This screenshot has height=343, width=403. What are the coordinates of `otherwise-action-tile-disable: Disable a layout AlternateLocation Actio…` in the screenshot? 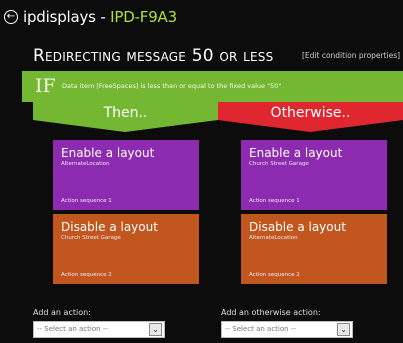 It's located at (314, 249).